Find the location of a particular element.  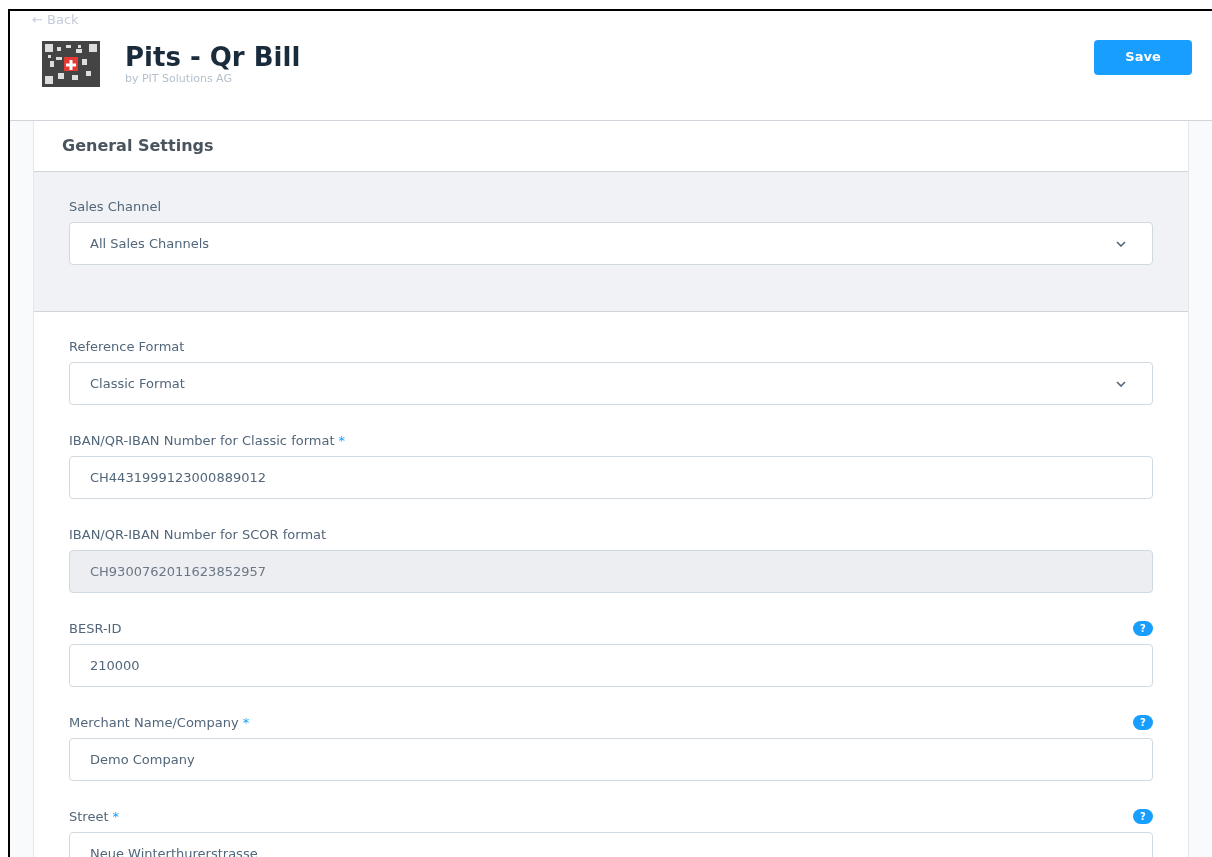

field-label: IBAN/QR-IBAN Number for Classic format is located at coordinates (202, 440).